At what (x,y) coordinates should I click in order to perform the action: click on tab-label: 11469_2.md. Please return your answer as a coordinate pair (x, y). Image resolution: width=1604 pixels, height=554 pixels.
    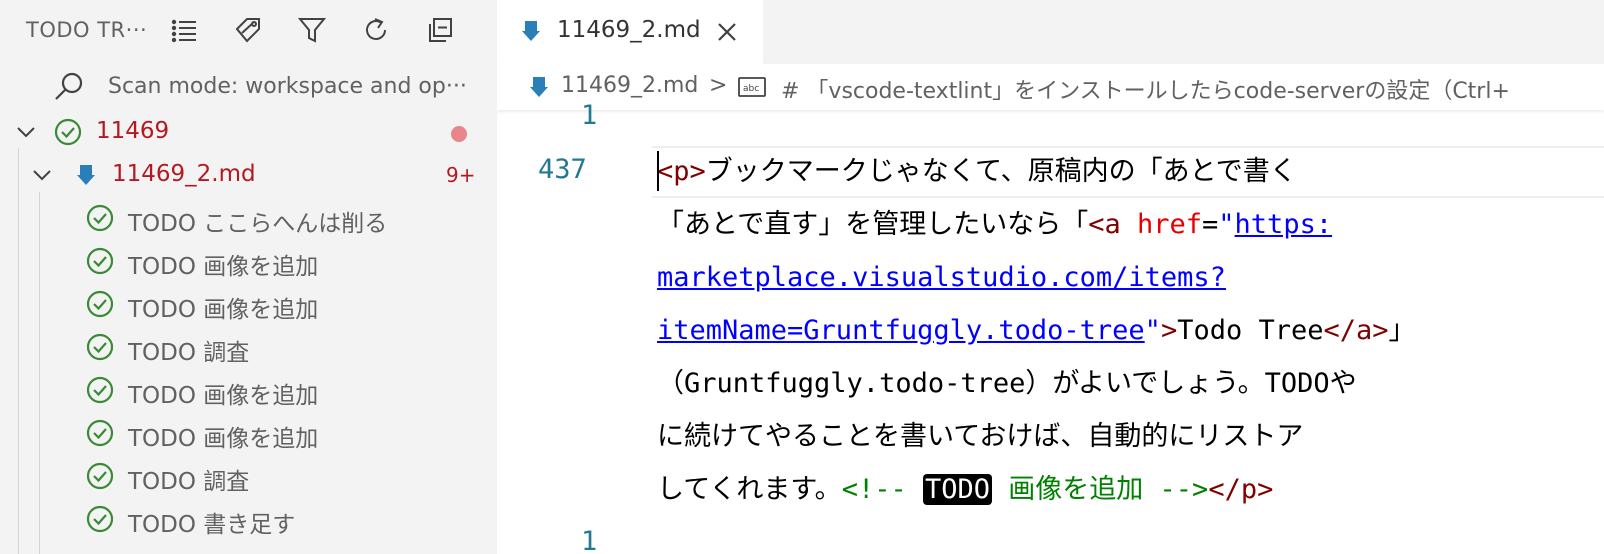
    Looking at the image, I should click on (629, 30).